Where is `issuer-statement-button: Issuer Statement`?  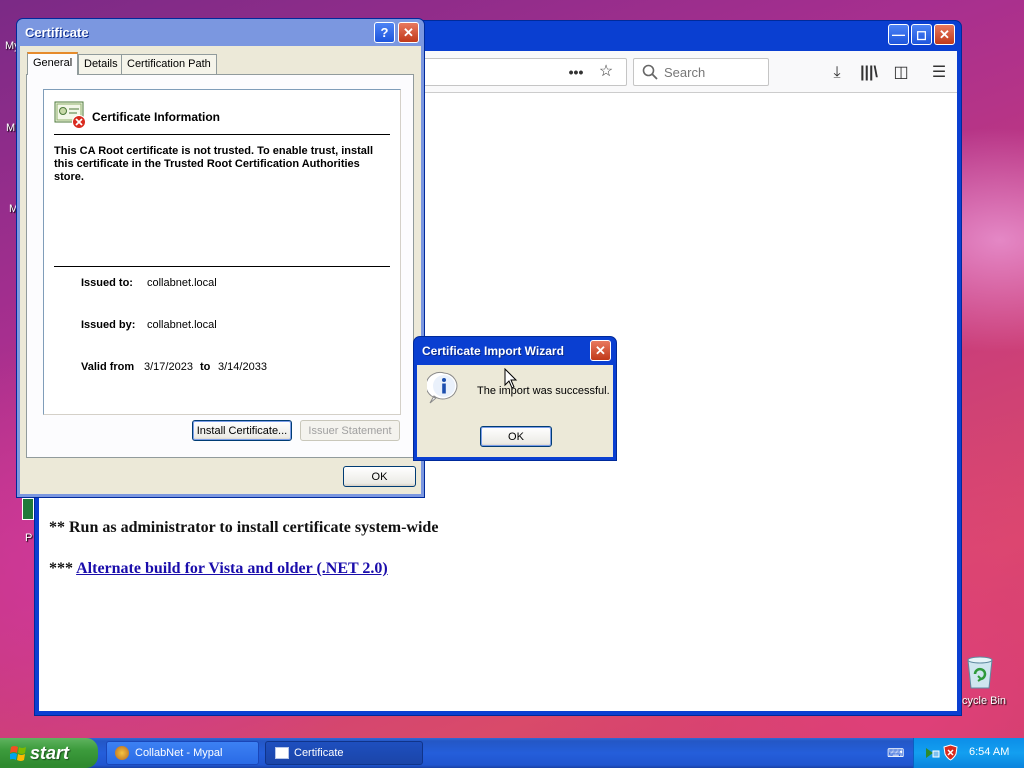 issuer-statement-button: Issuer Statement is located at coordinates (350, 430).